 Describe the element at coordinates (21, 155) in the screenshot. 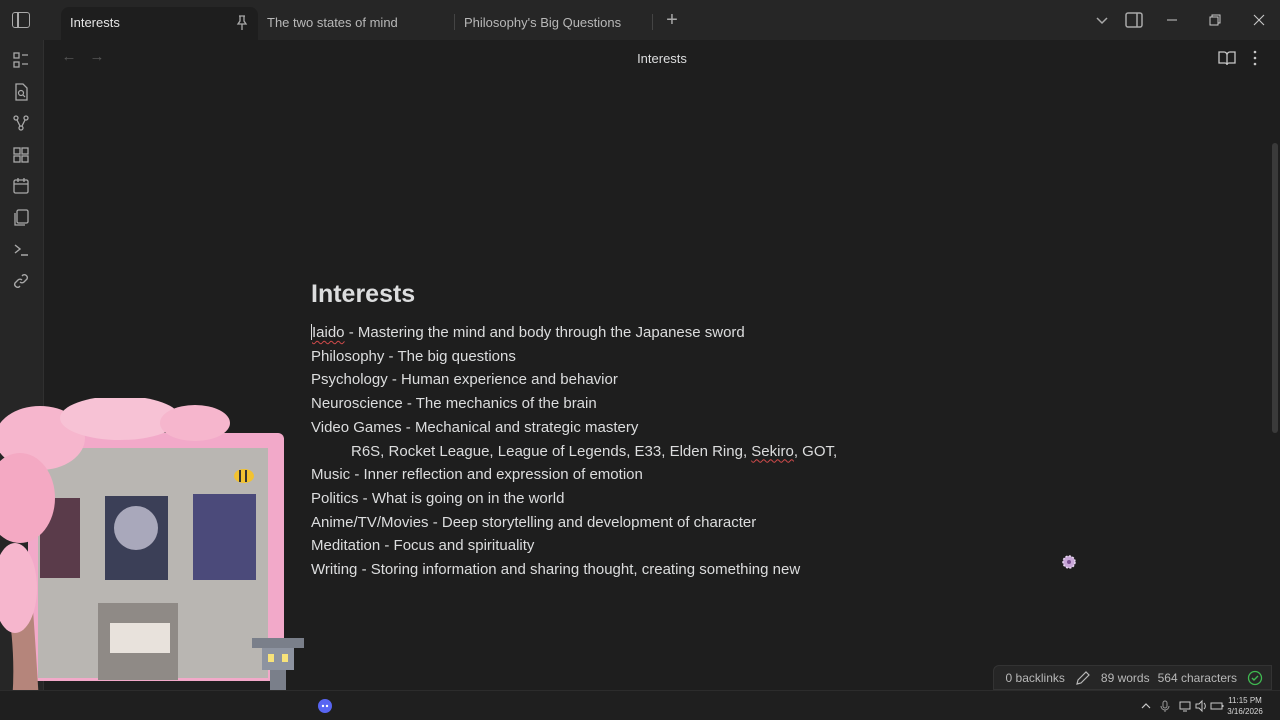

I see `canvas-icon` at that location.